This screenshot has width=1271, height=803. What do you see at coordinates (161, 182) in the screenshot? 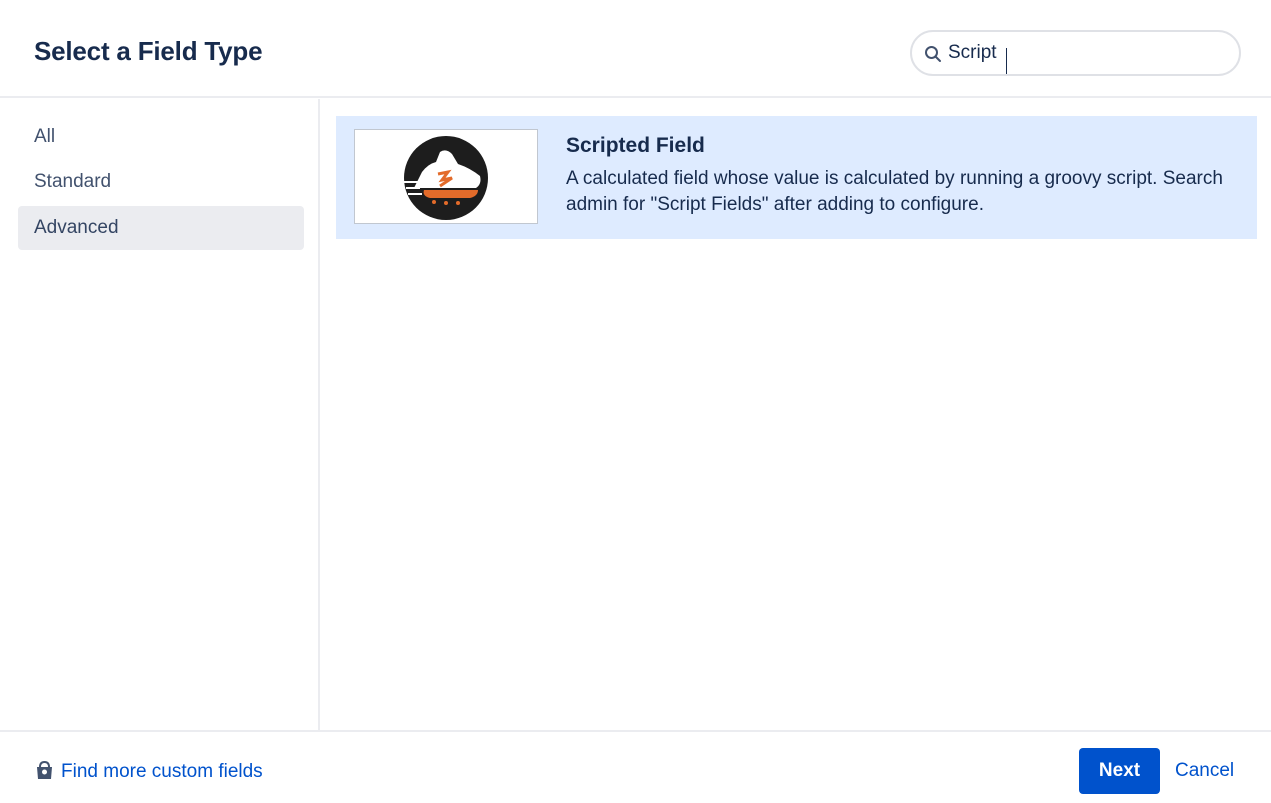
I see `sidebar-item-standard: Standard` at bounding box center [161, 182].